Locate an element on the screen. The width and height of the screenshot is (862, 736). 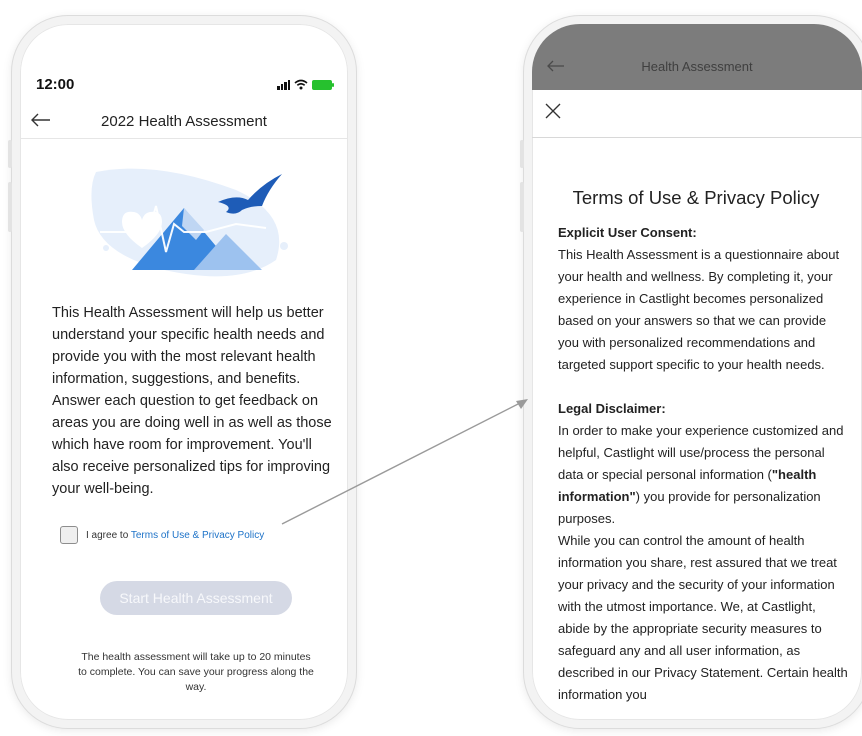
divider is located at coordinates (697, 137).